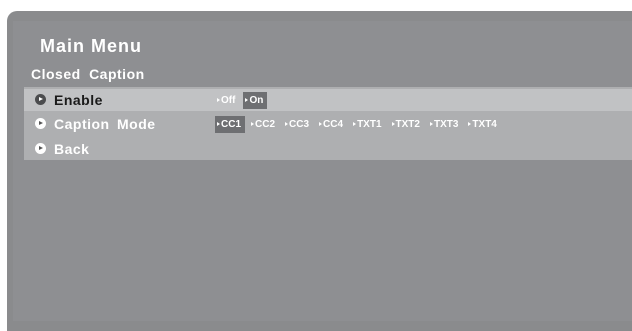 This screenshot has height=331, width=632. Describe the element at coordinates (78, 100) in the screenshot. I see `menu-item-label: Enable` at that location.